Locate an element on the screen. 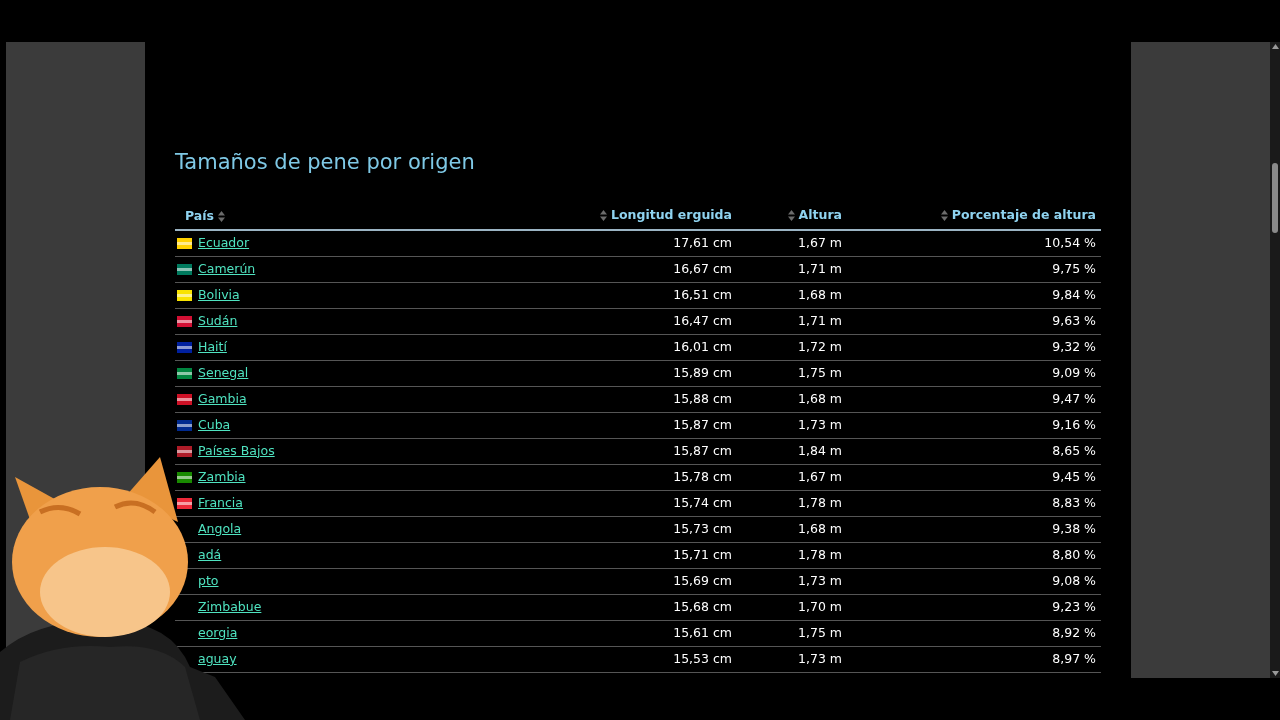  percent-cell: 10,54 % is located at coordinates (1070, 242).